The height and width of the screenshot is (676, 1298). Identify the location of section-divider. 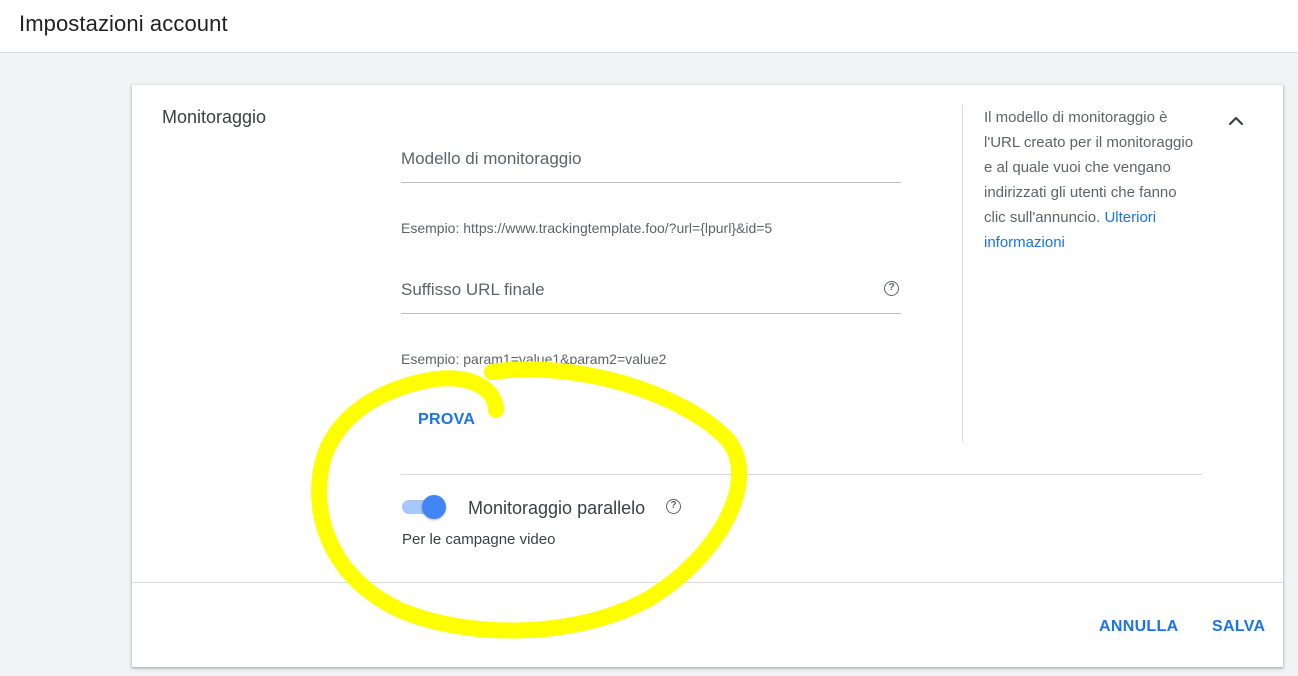
(801, 474).